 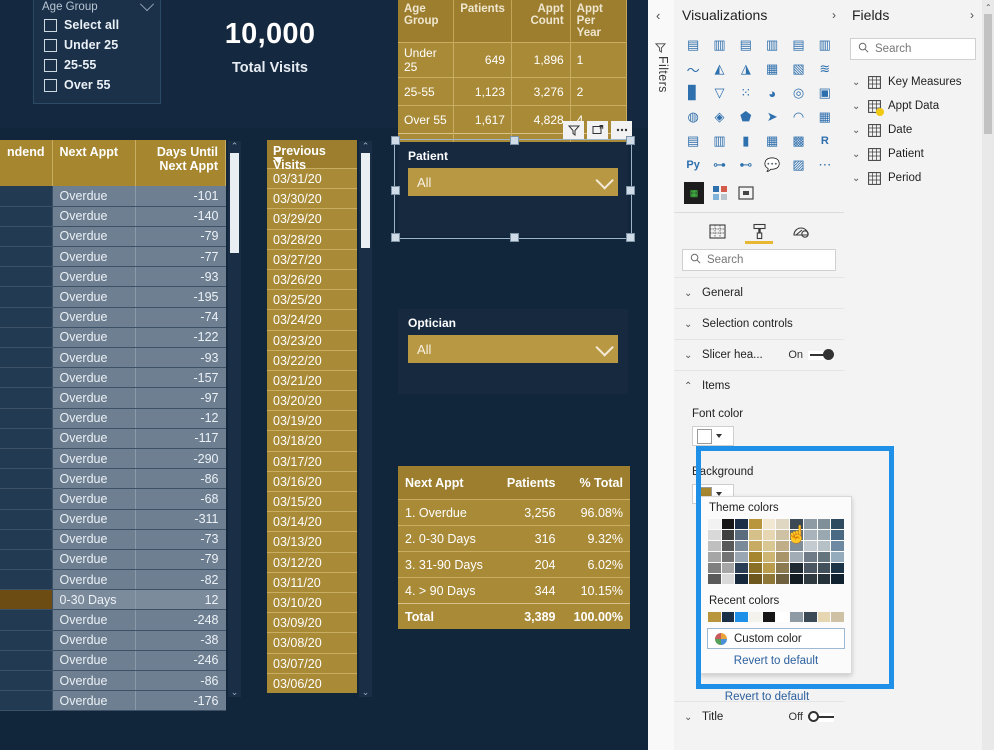 What do you see at coordinates (94, 163) in the screenshot?
I see `column-header: Next Appt` at bounding box center [94, 163].